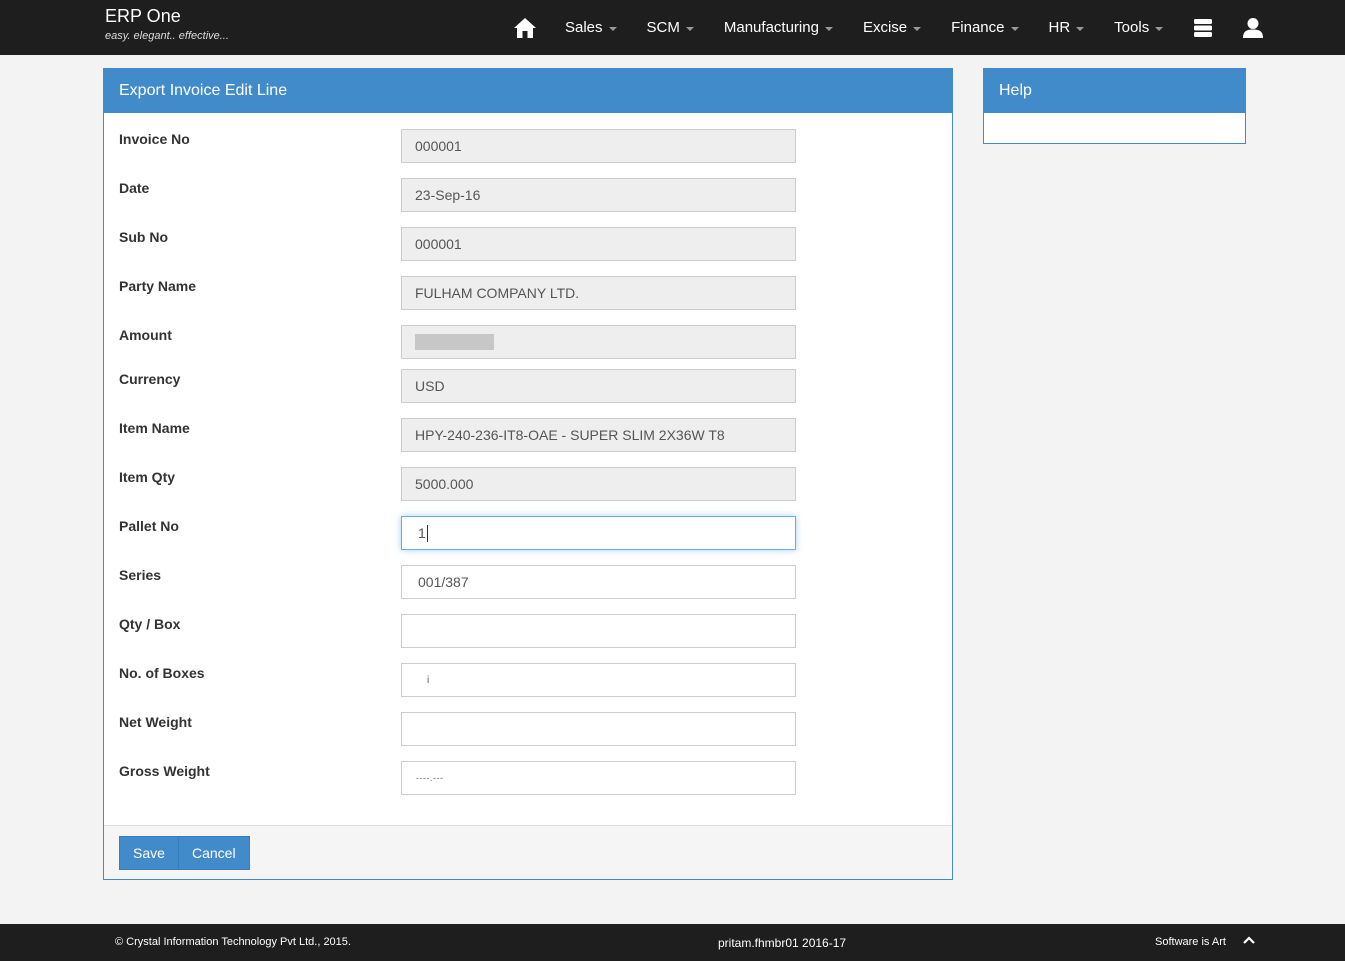 This screenshot has height=961, width=1345. I want to click on invoice-no-field: 000001, so click(598, 146).